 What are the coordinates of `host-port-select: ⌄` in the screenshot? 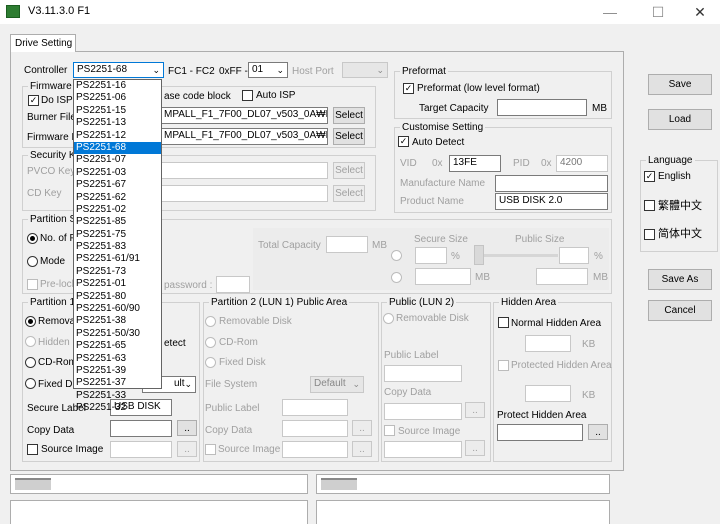 It's located at (365, 70).